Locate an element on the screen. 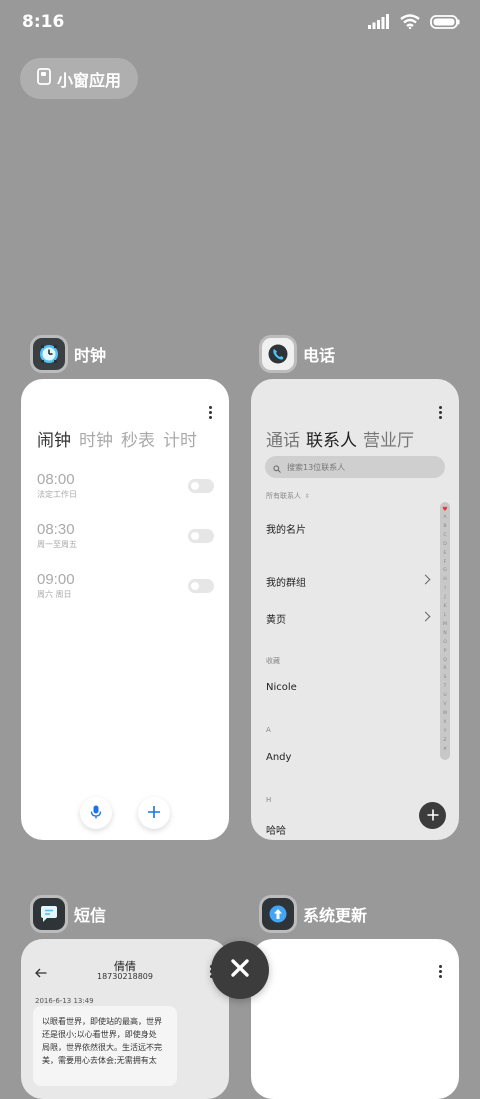  contact-my-groups: 我的群组 is located at coordinates (286, 581).